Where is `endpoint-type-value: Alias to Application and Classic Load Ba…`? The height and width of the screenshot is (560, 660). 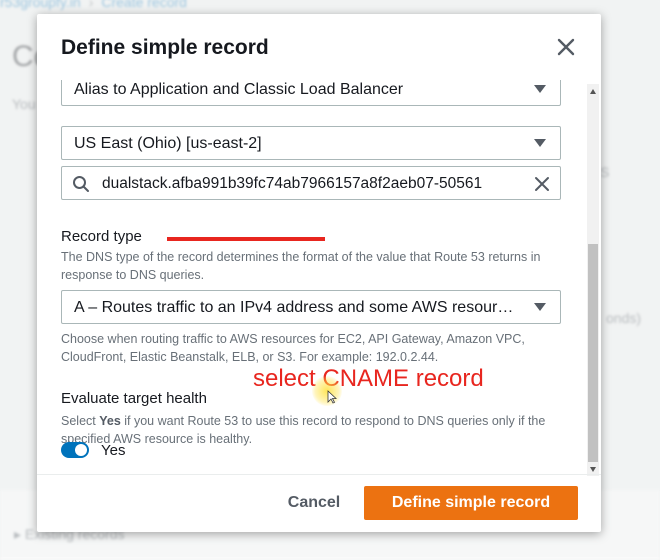 endpoint-type-value: Alias to Application and Classic Load Ba… is located at coordinates (239, 89).